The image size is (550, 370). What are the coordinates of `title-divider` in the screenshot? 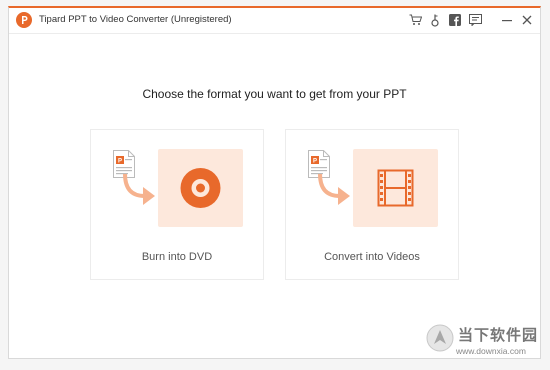 It's located at (274, 33).